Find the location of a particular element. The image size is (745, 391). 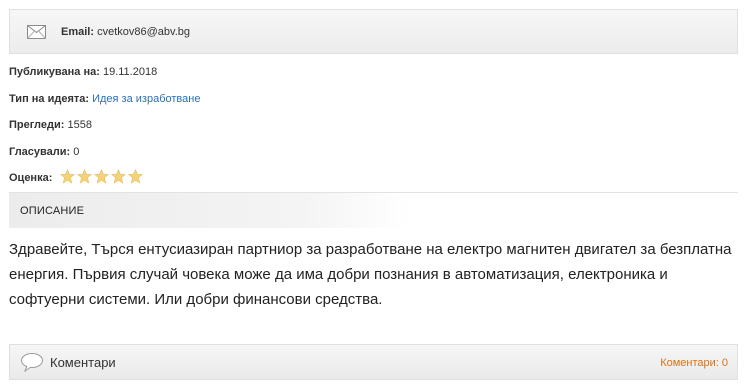

envelope-icon is located at coordinates (36, 32).